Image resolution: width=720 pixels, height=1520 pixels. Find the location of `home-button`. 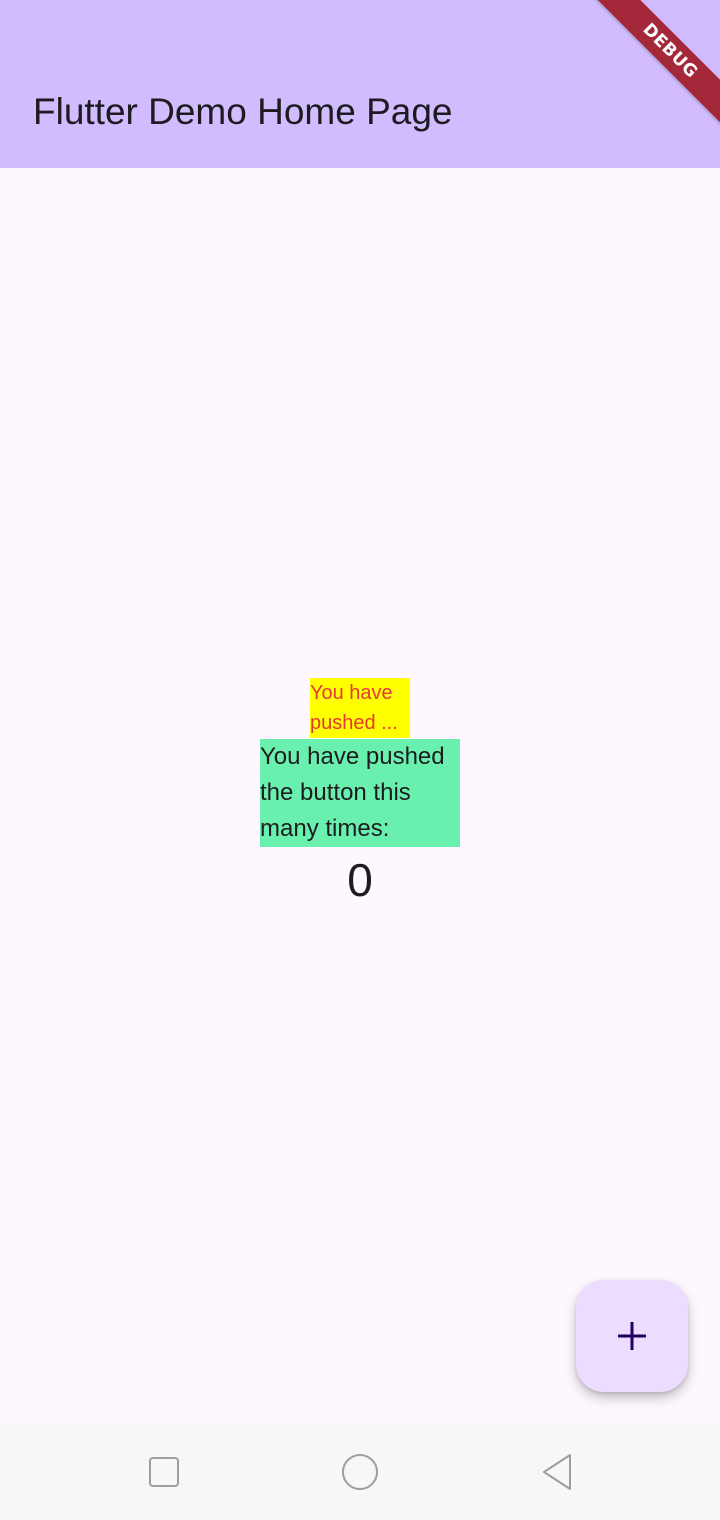

home-button is located at coordinates (360, 1472).